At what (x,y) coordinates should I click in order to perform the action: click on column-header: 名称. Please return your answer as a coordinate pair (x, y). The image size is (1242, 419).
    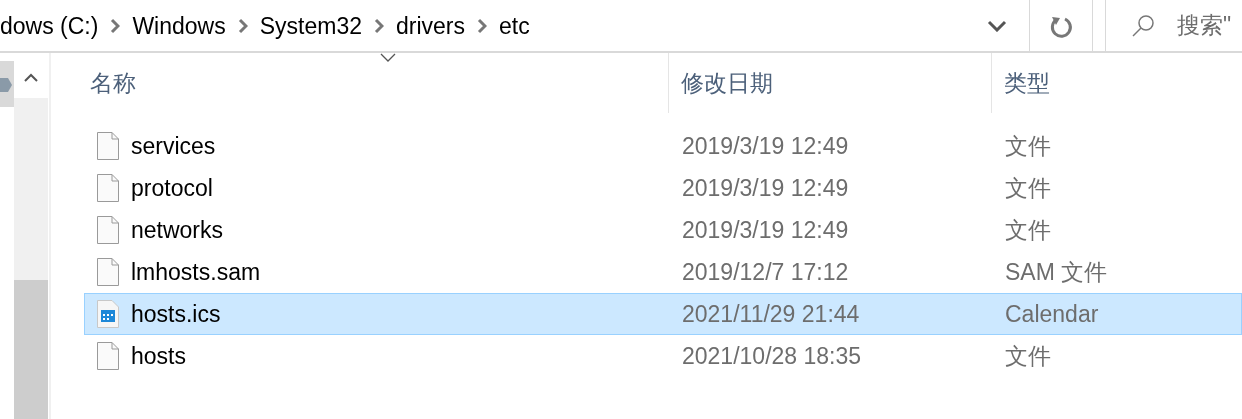
    Looking at the image, I should click on (376, 83).